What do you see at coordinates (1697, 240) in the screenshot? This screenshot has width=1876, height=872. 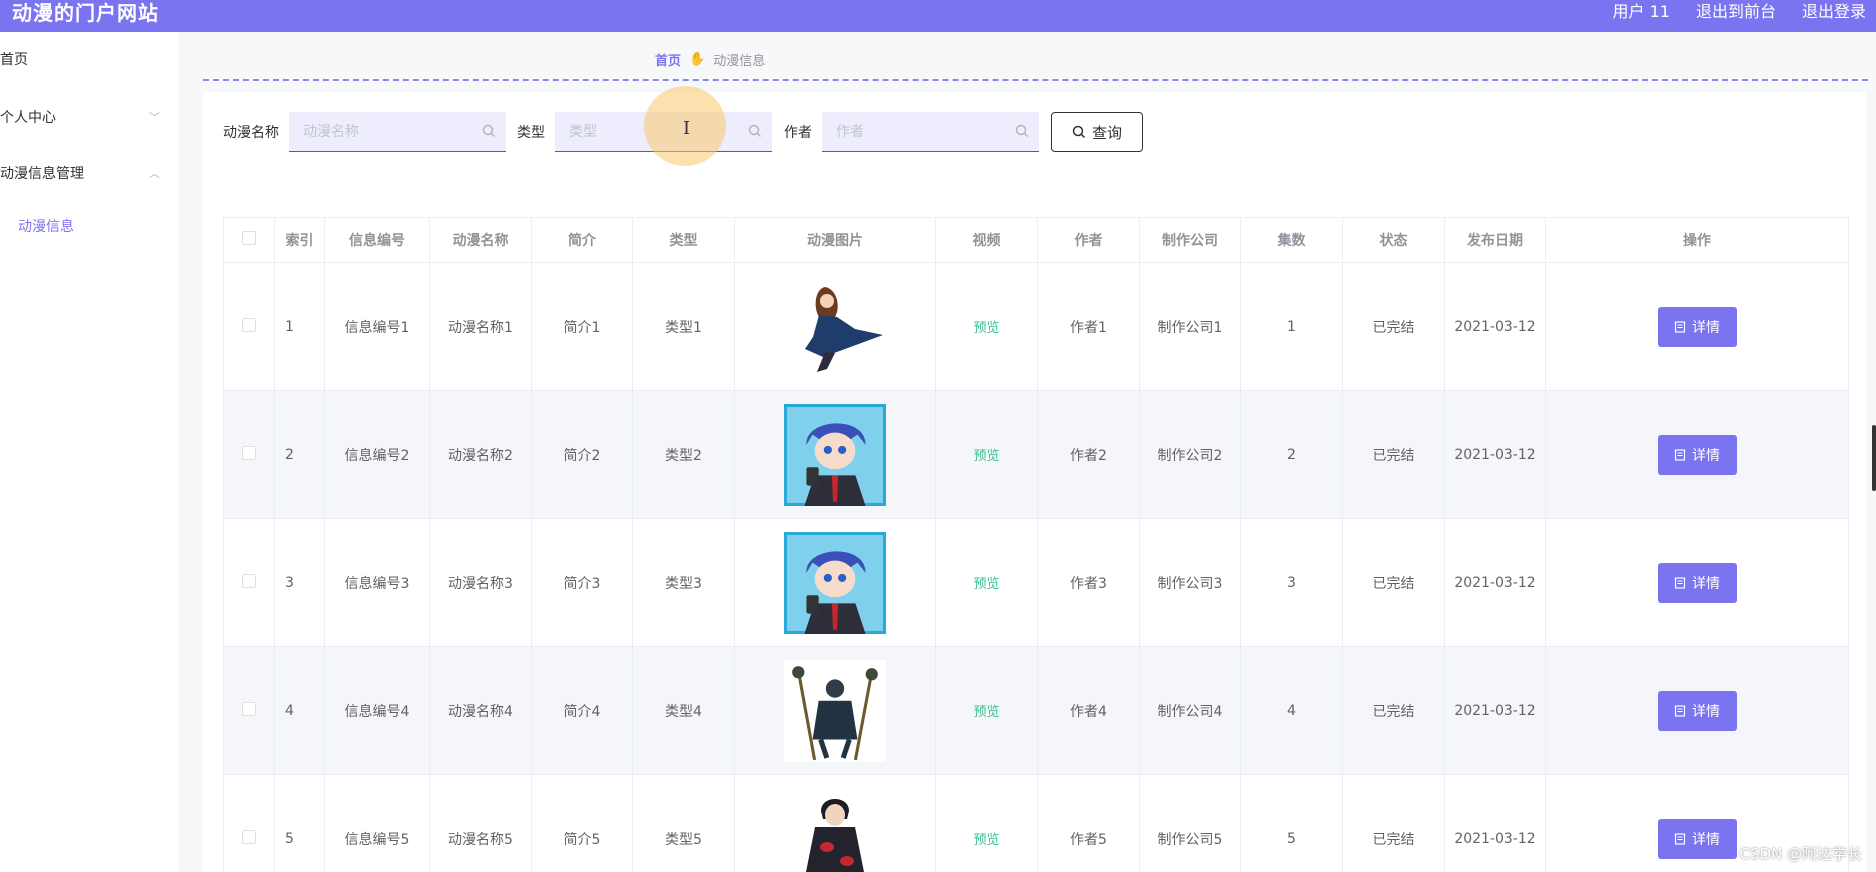 I see `column-header: 操作` at bounding box center [1697, 240].